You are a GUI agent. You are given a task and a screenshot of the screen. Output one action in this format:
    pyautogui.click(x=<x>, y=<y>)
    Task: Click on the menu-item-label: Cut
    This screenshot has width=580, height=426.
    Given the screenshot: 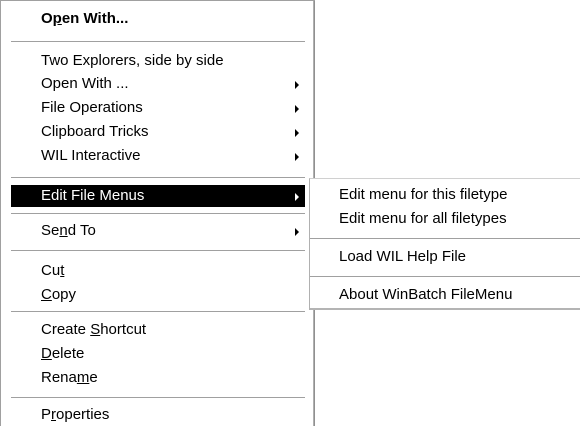 What is the action you would take?
    pyautogui.click(x=53, y=270)
    